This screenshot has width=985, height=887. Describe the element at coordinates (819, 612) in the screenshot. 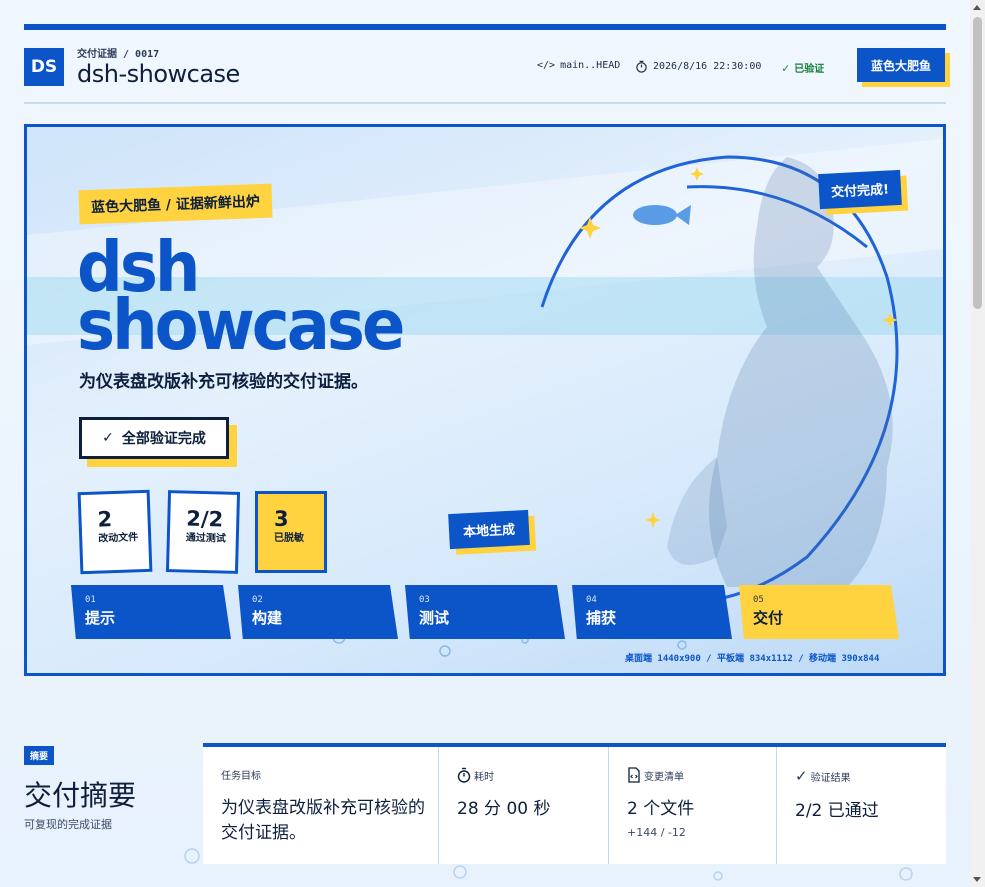

I see `step-deliver: 05 交付` at that location.